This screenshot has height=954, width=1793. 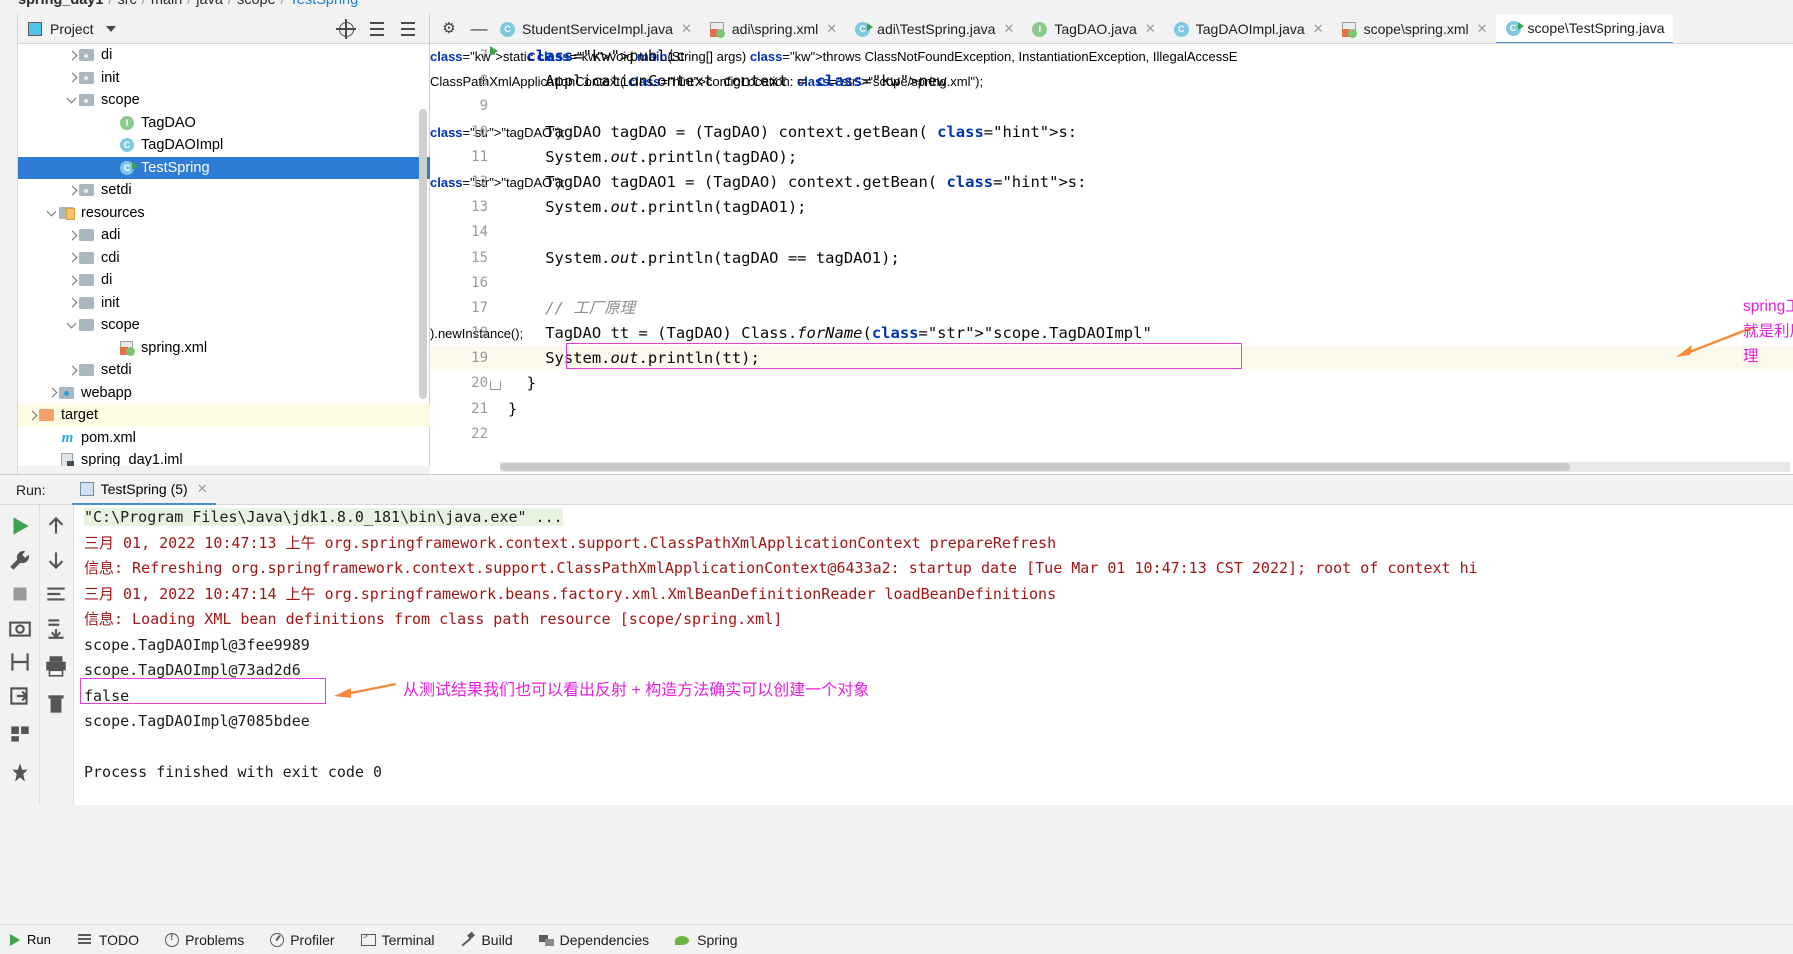 I want to click on editor-tab-adi-spring-xml: adi\spring.xml ✕, so click(x=772, y=28).